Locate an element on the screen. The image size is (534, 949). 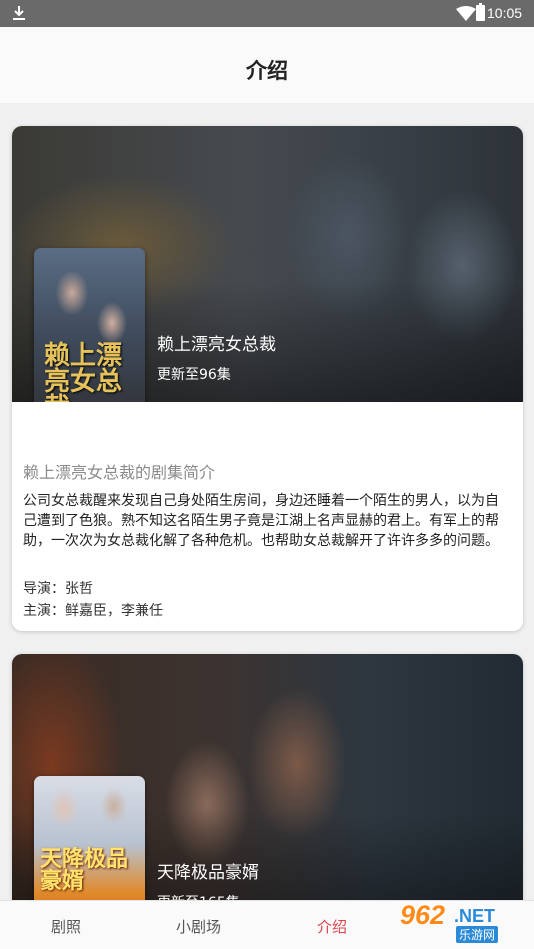
cast-line: 主演：鲜嘉臣，李兼任 is located at coordinates (93, 611).